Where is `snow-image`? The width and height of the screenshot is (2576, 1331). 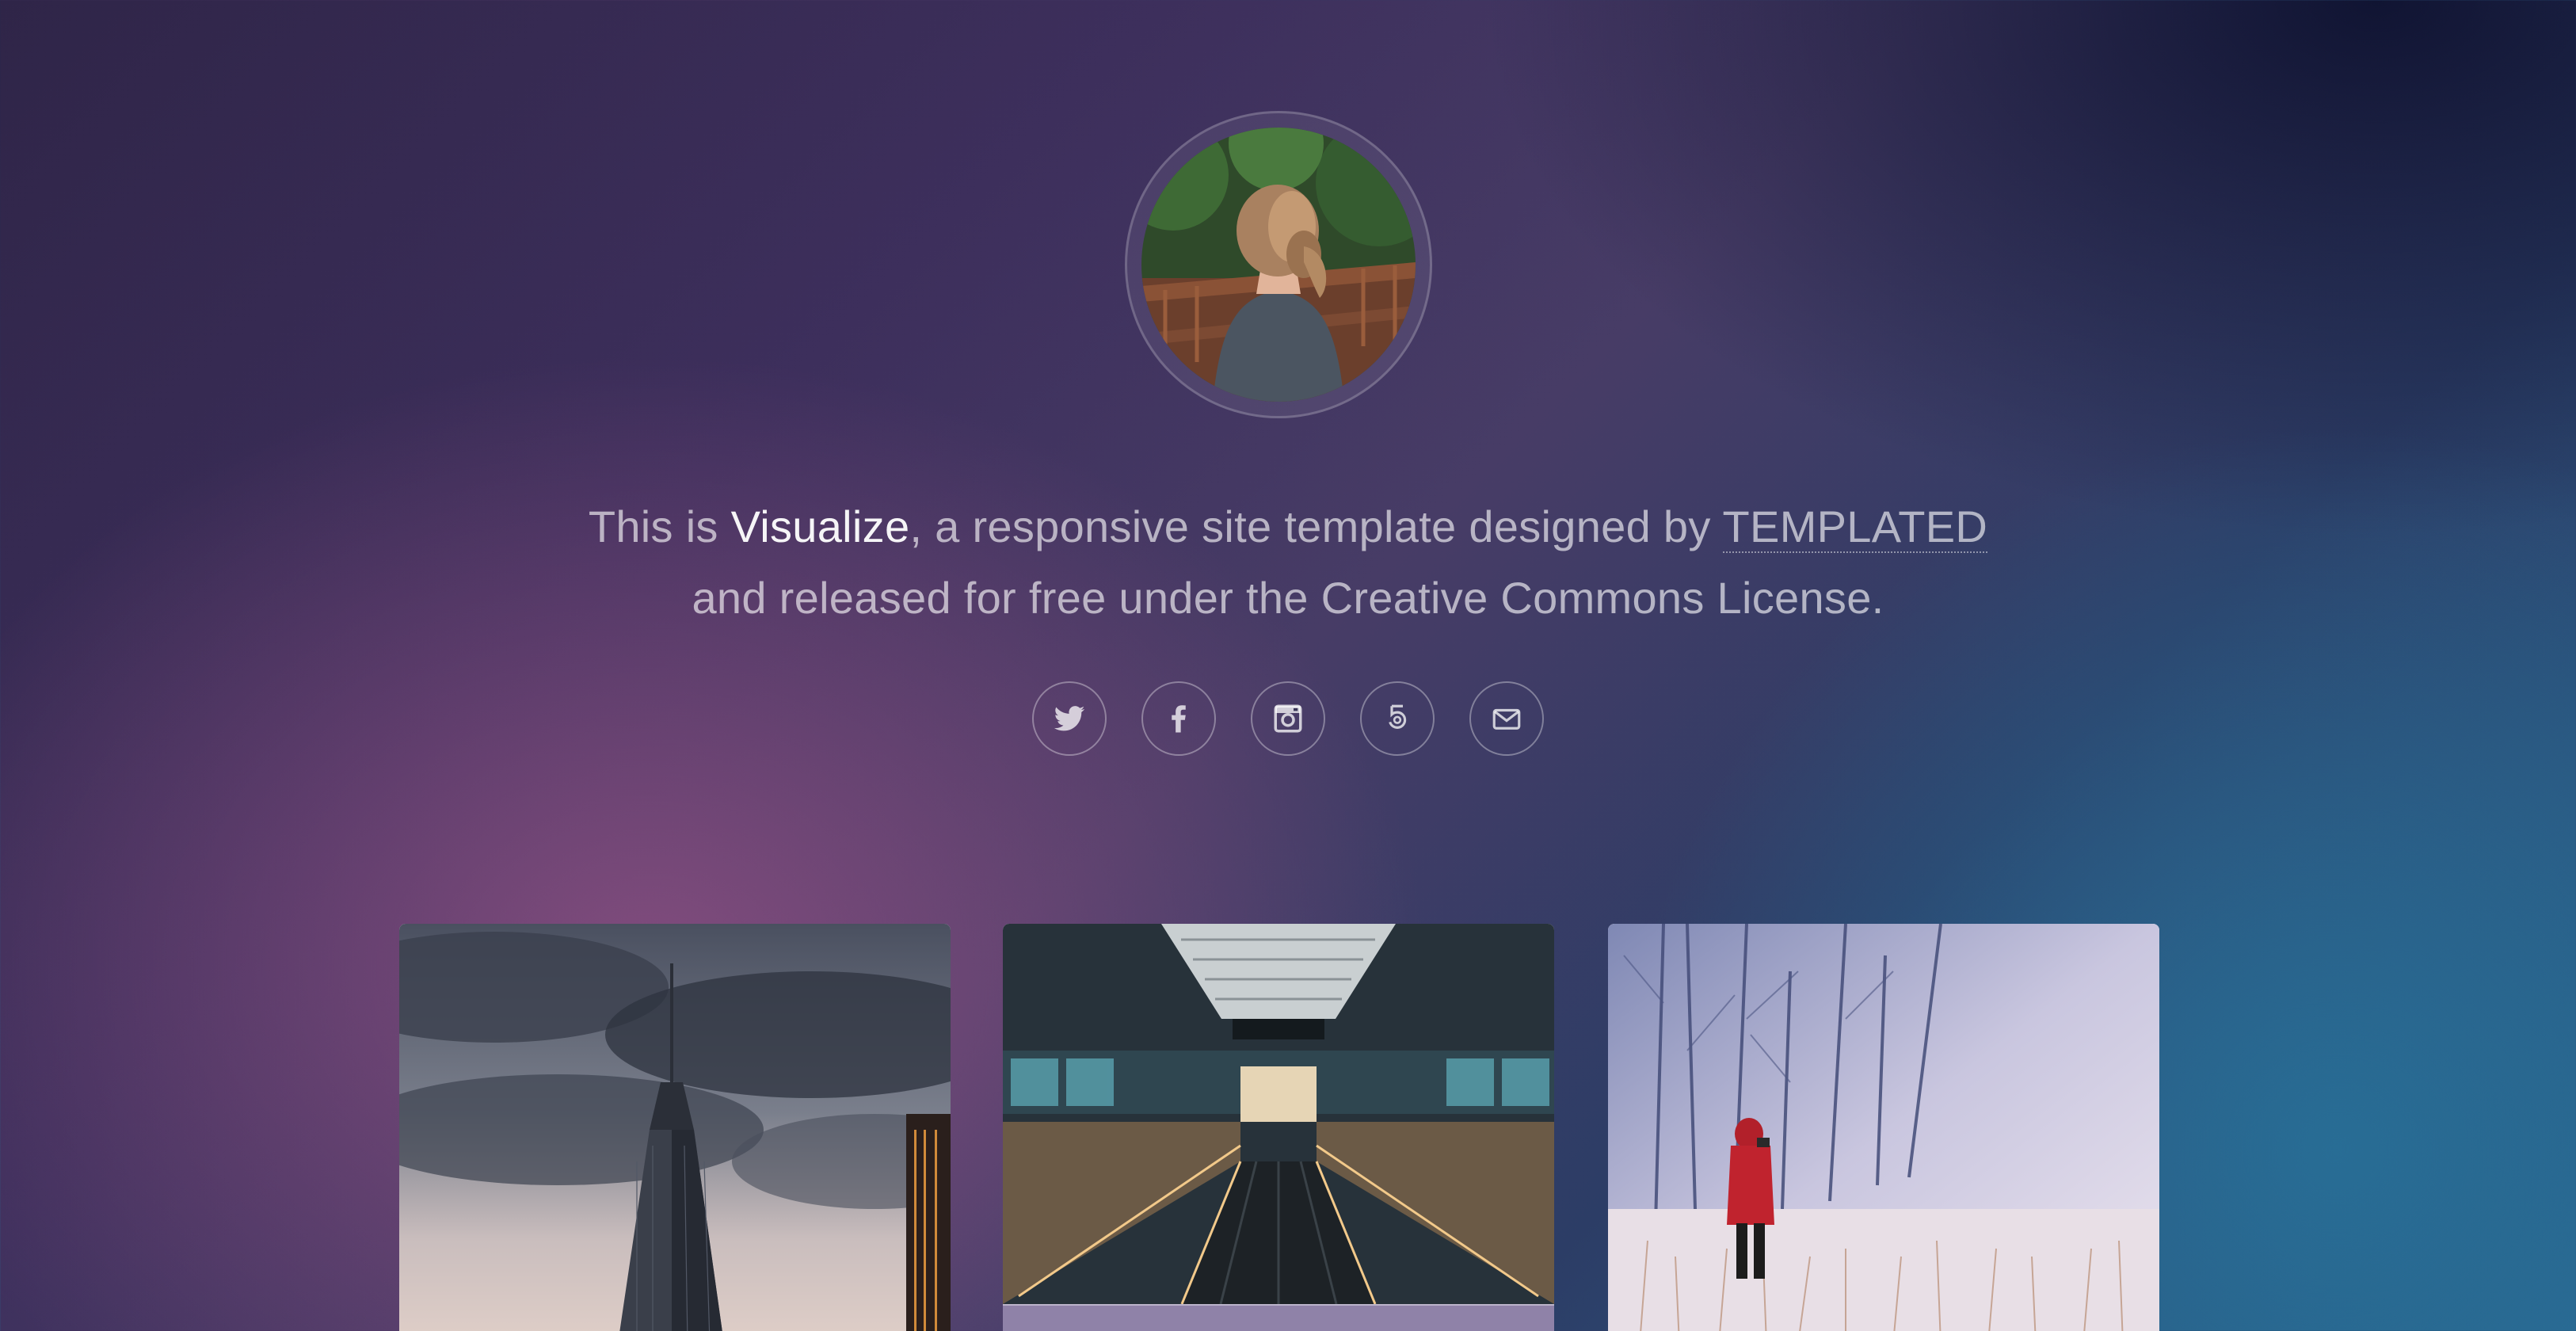 snow-image is located at coordinates (1884, 1127).